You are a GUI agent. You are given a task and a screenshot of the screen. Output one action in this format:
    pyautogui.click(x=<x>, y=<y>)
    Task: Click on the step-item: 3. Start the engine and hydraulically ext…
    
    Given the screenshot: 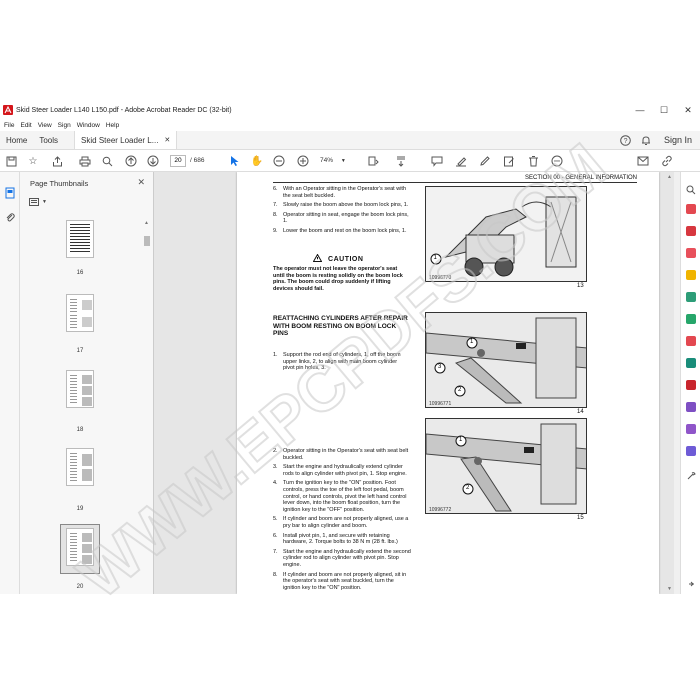 What is the action you would take?
    pyautogui.click(x=340, y=470)
    